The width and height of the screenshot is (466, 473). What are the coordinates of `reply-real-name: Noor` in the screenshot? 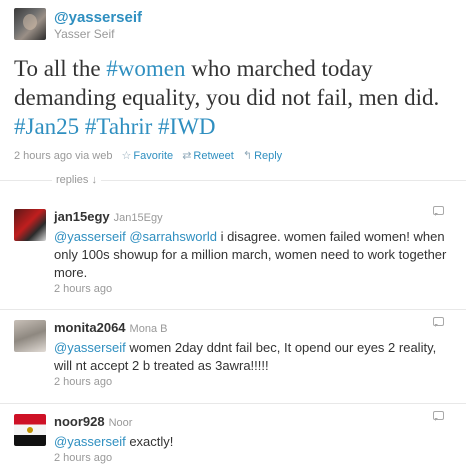 It's located at (120, 423).